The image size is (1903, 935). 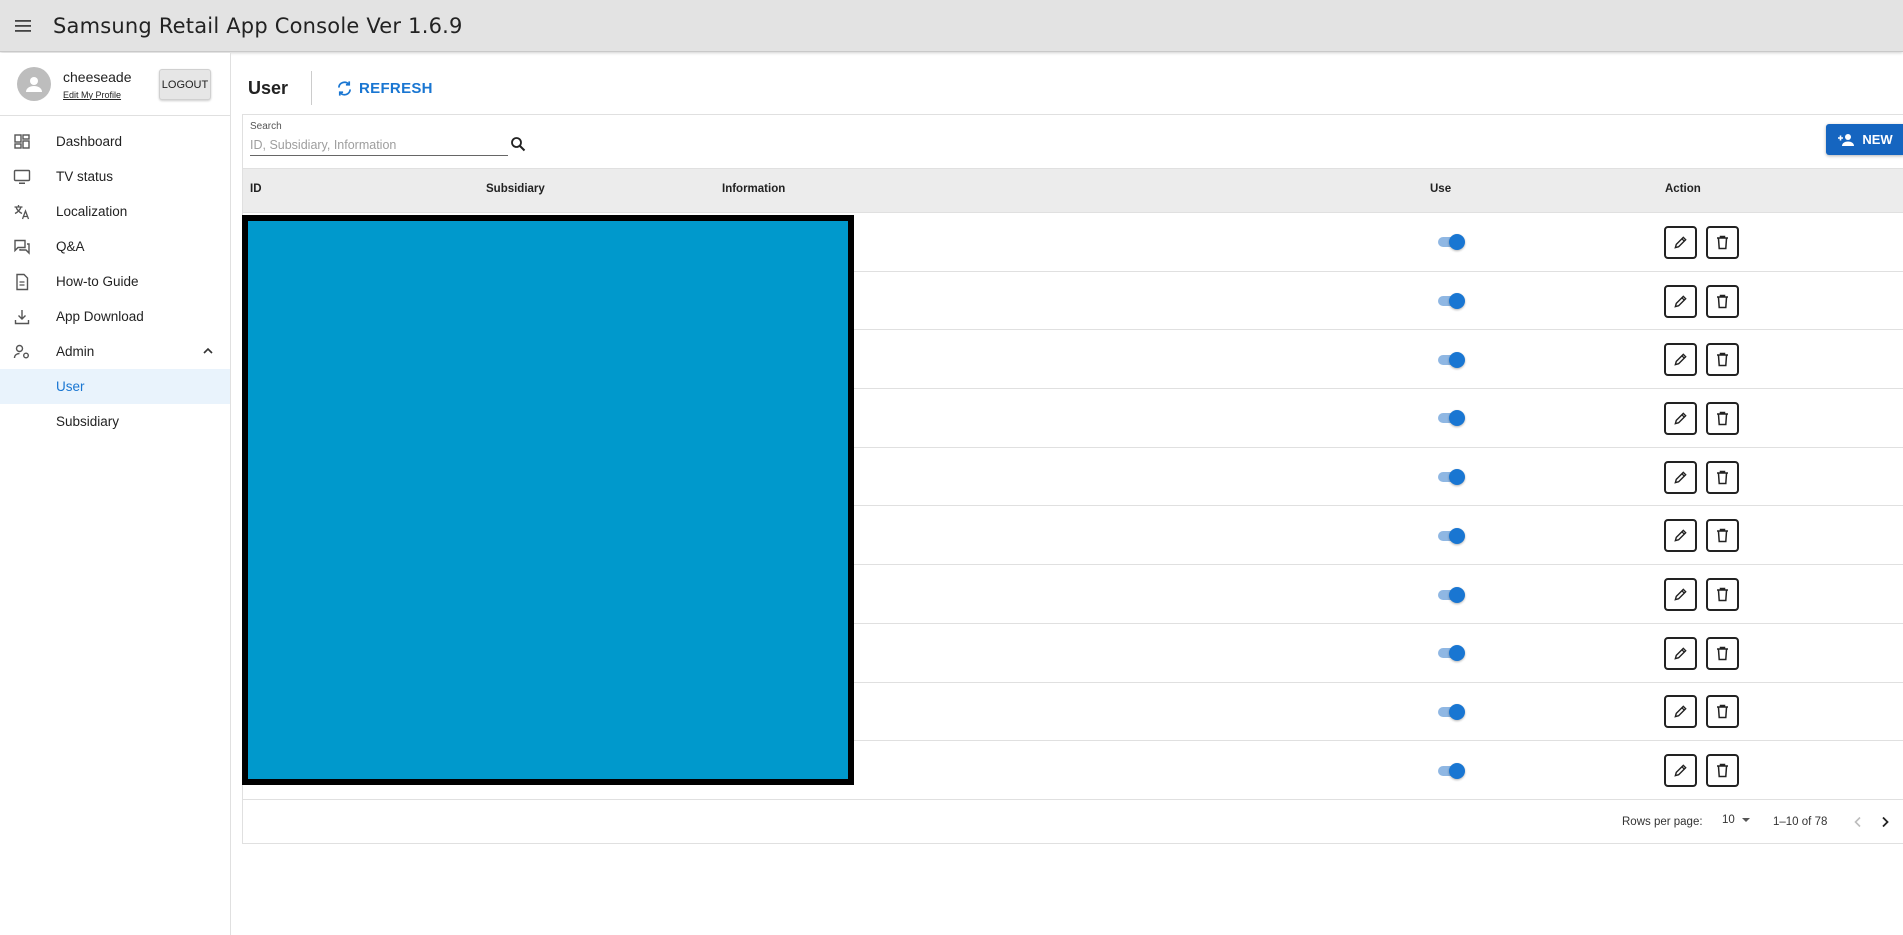 I want to click on edit-profile-link: Edit My Profile, so click(x=97, y=95).